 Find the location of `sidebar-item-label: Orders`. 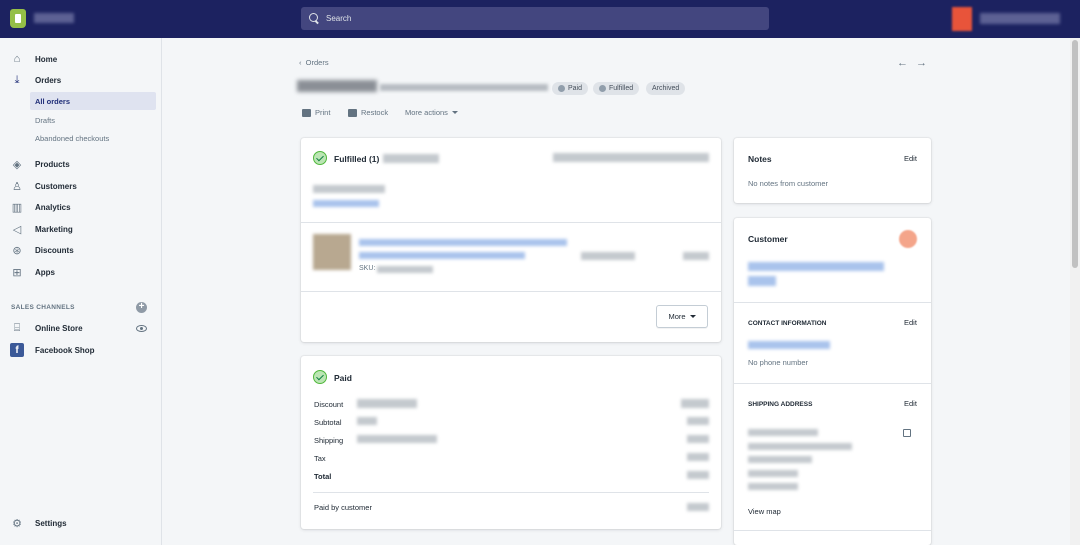

sidebar-item-label: Orders is located at coordinates (48, 80).